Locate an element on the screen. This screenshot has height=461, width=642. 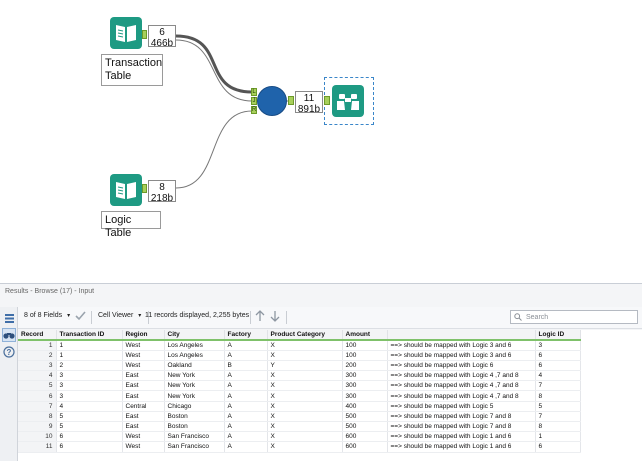
column-header: City is located at coordinates (194, 335).